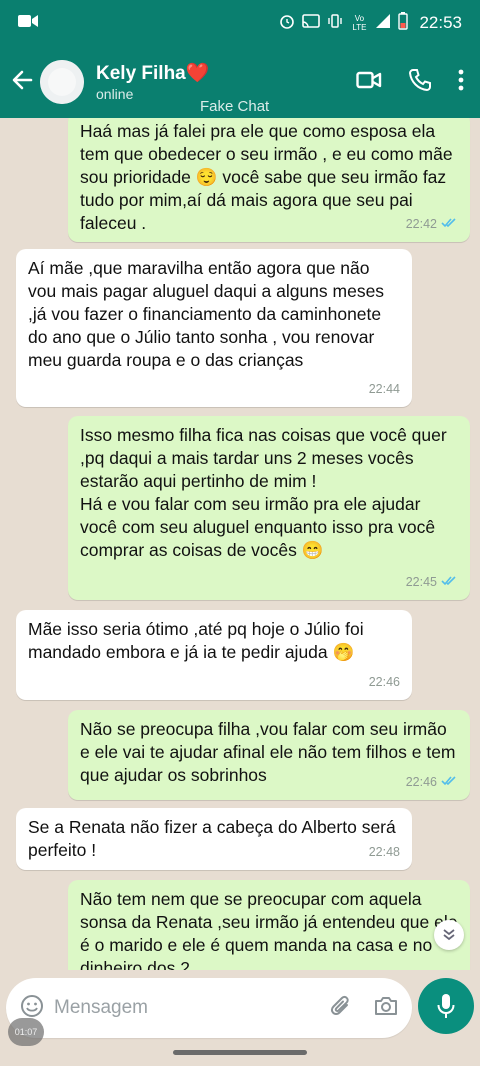 This screenshot has height=1066, width=480. I want to click on double-chevron-down-icon, so click(449, 935).